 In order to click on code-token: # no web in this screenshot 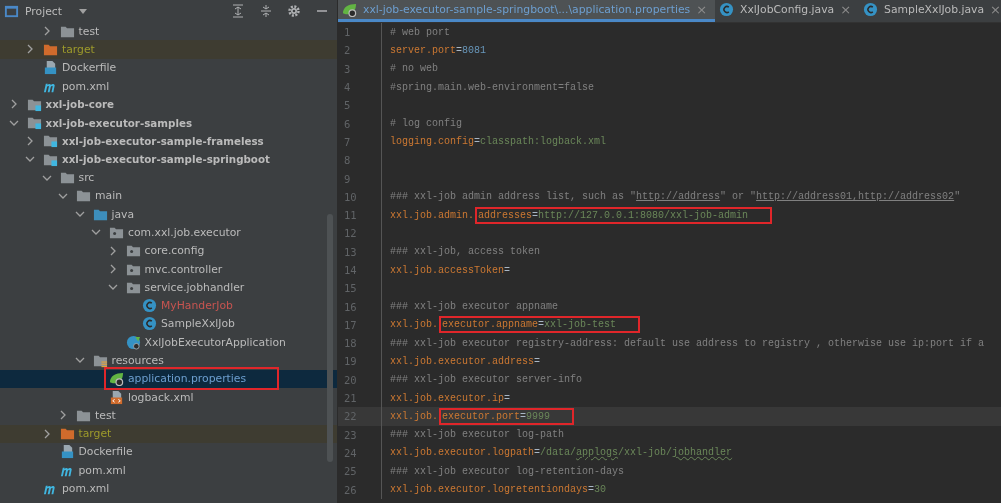, I will do `click(414, 69)`.